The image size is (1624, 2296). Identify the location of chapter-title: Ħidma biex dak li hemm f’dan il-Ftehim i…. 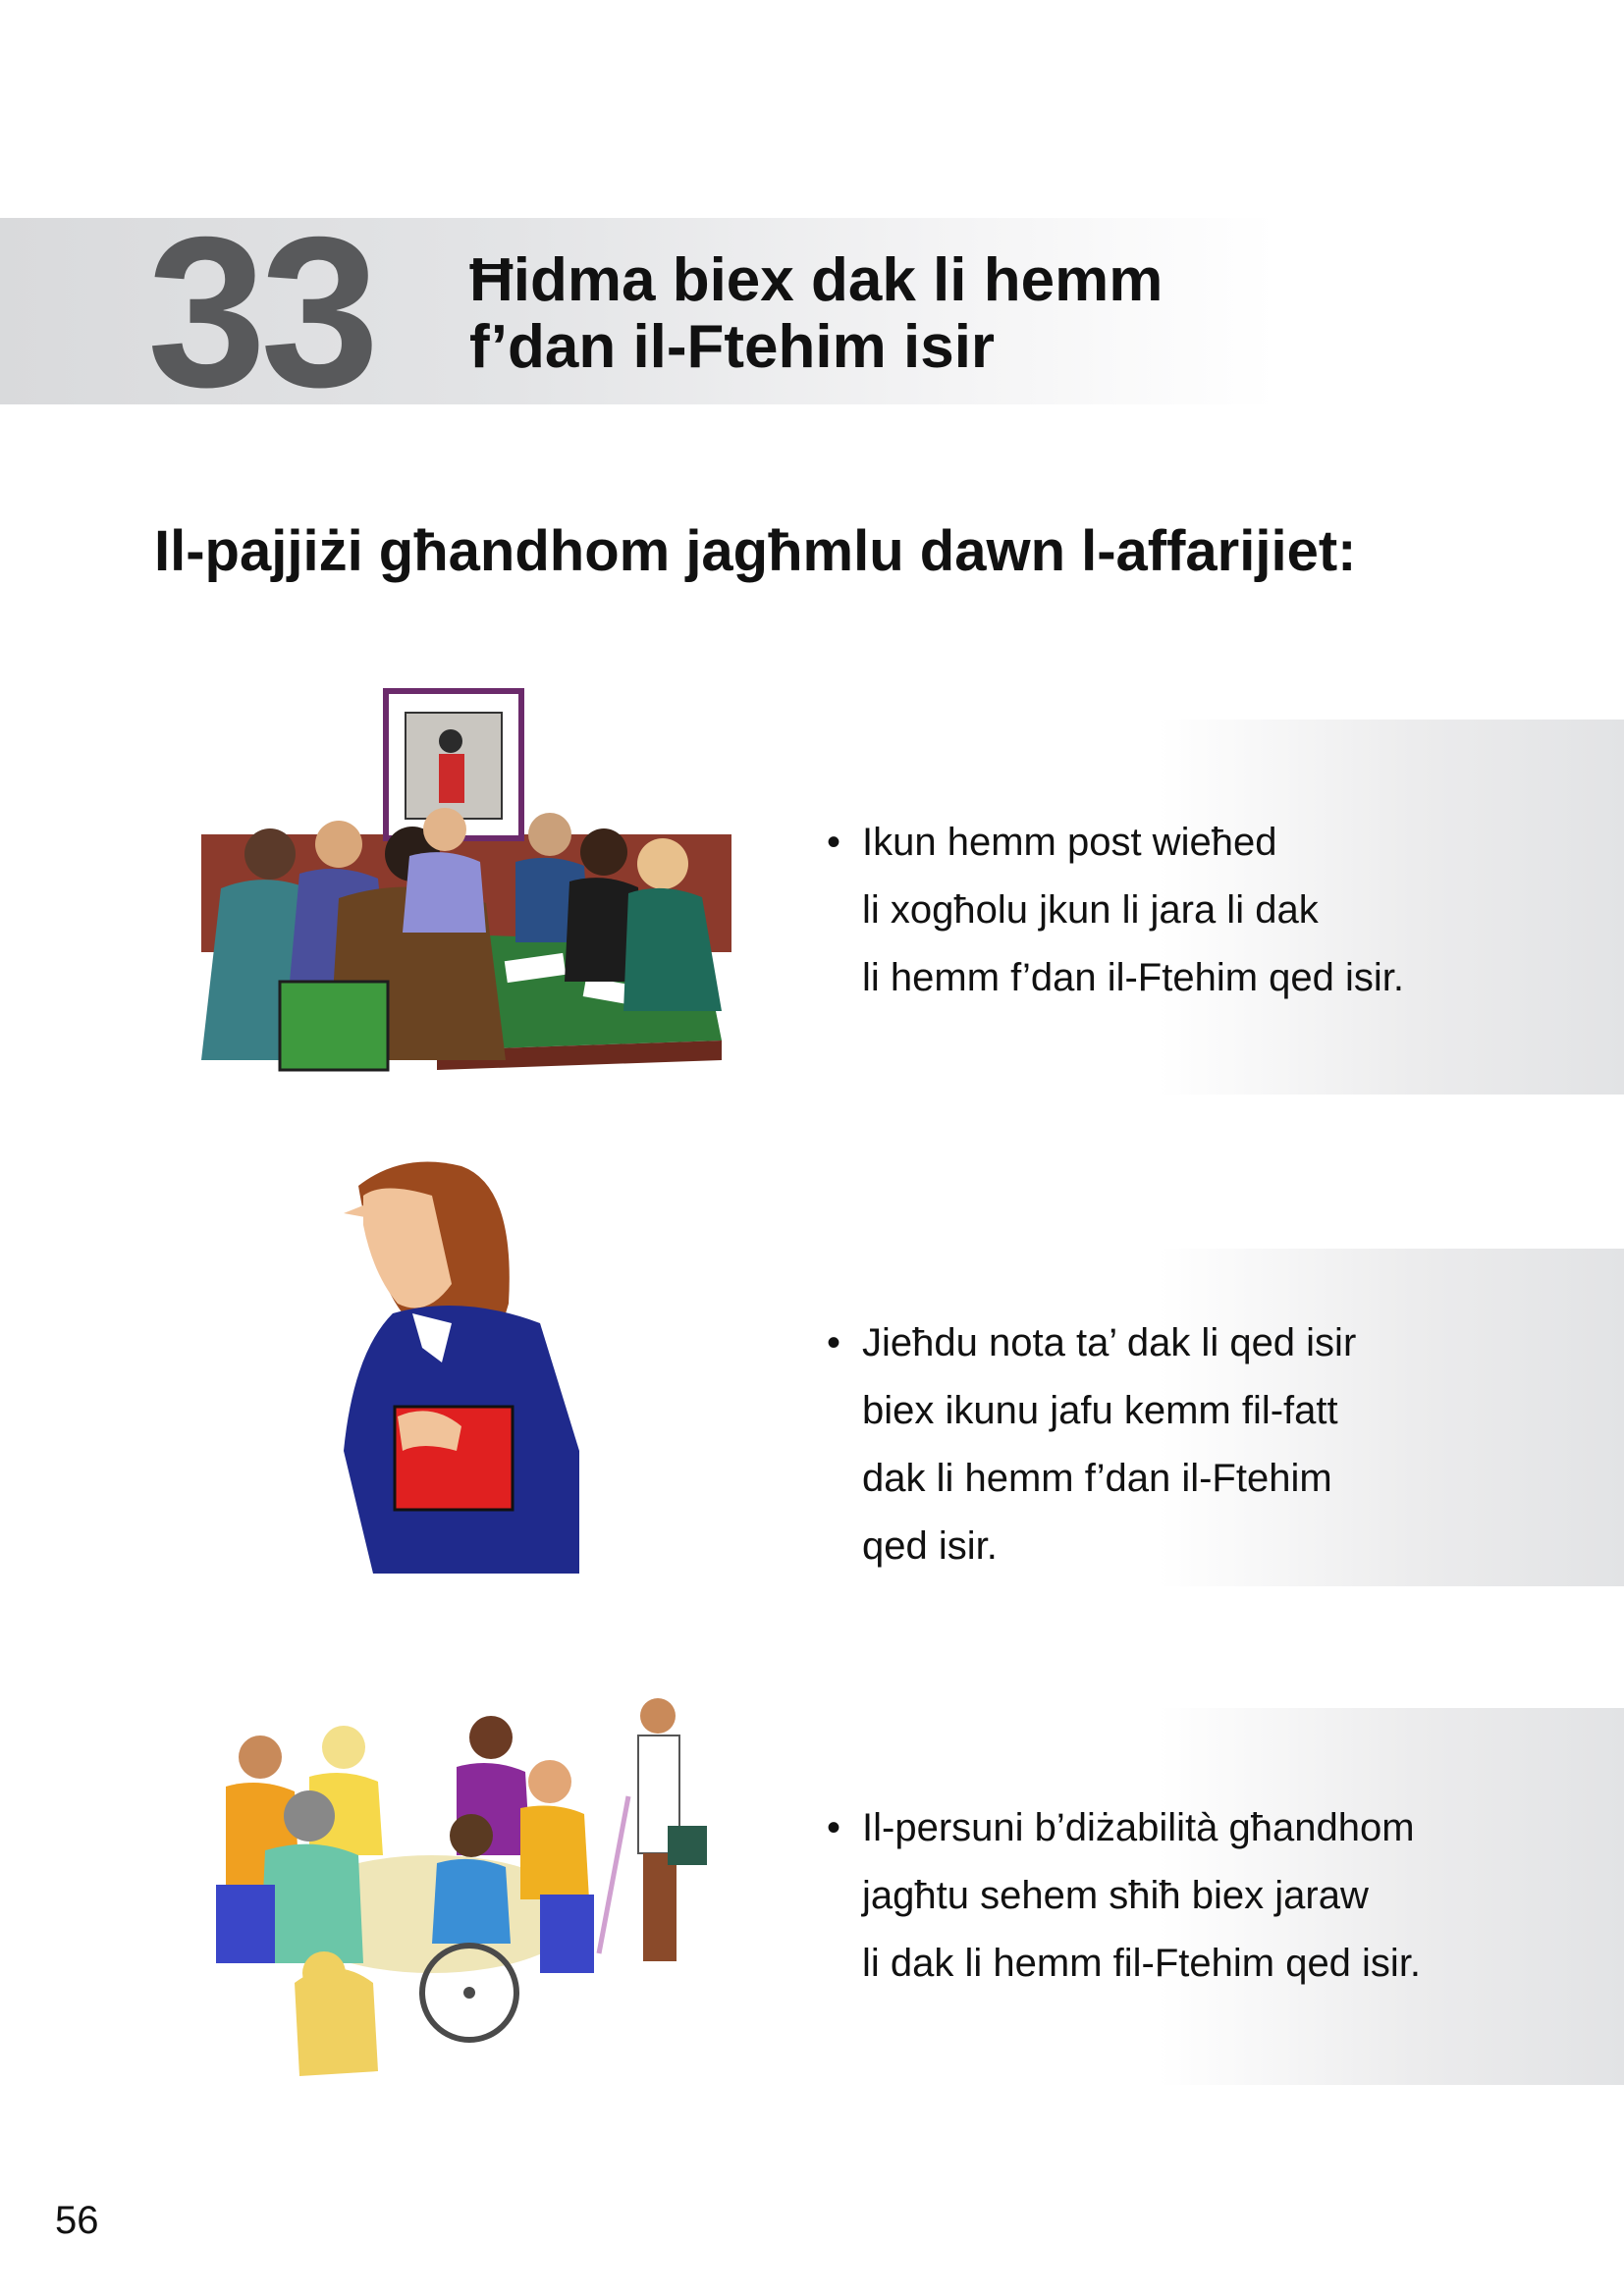
(862, 314).